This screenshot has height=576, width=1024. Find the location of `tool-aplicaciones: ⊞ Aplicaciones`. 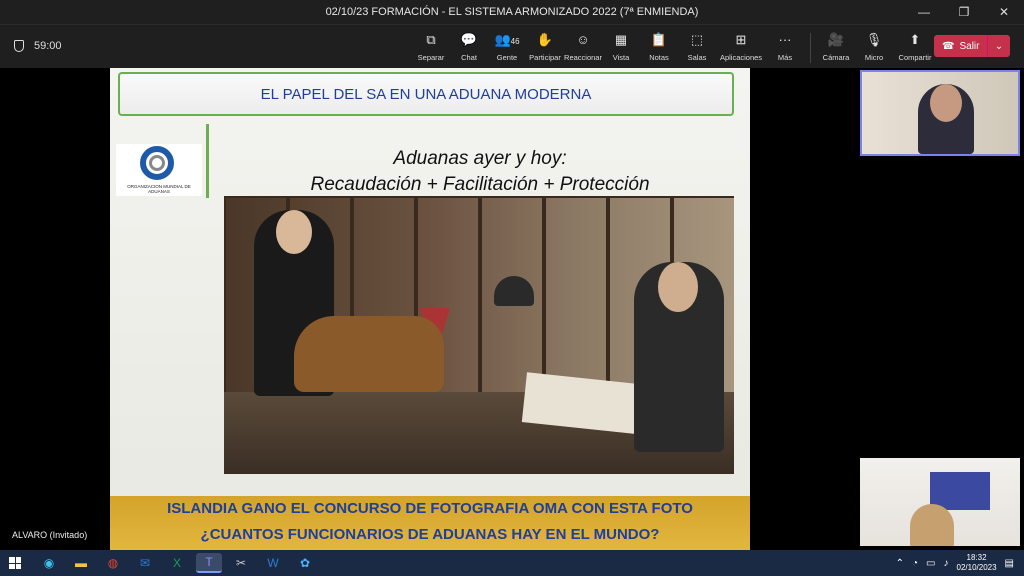

tool-aplicaciones: ⊞ Aplicaciones is located at coordinates (741, 47).